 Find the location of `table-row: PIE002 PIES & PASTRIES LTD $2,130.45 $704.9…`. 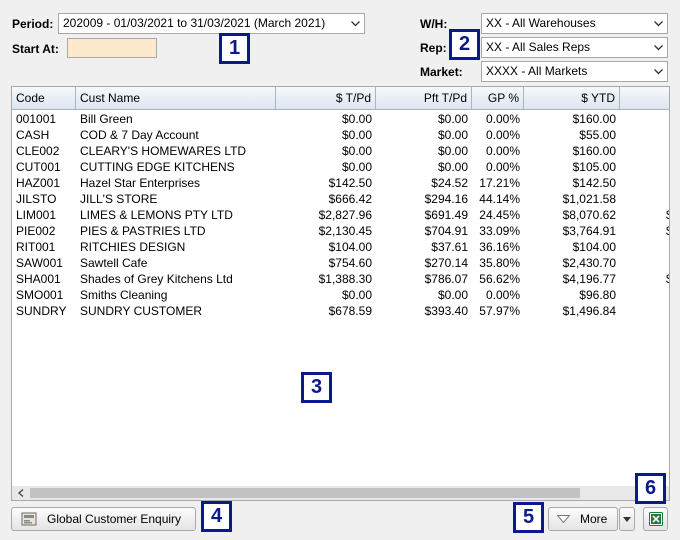

table-row: PIE002 PIES & PASTRIES LTD $2,130.45 $704.9… is located at coordinates (340, 231).